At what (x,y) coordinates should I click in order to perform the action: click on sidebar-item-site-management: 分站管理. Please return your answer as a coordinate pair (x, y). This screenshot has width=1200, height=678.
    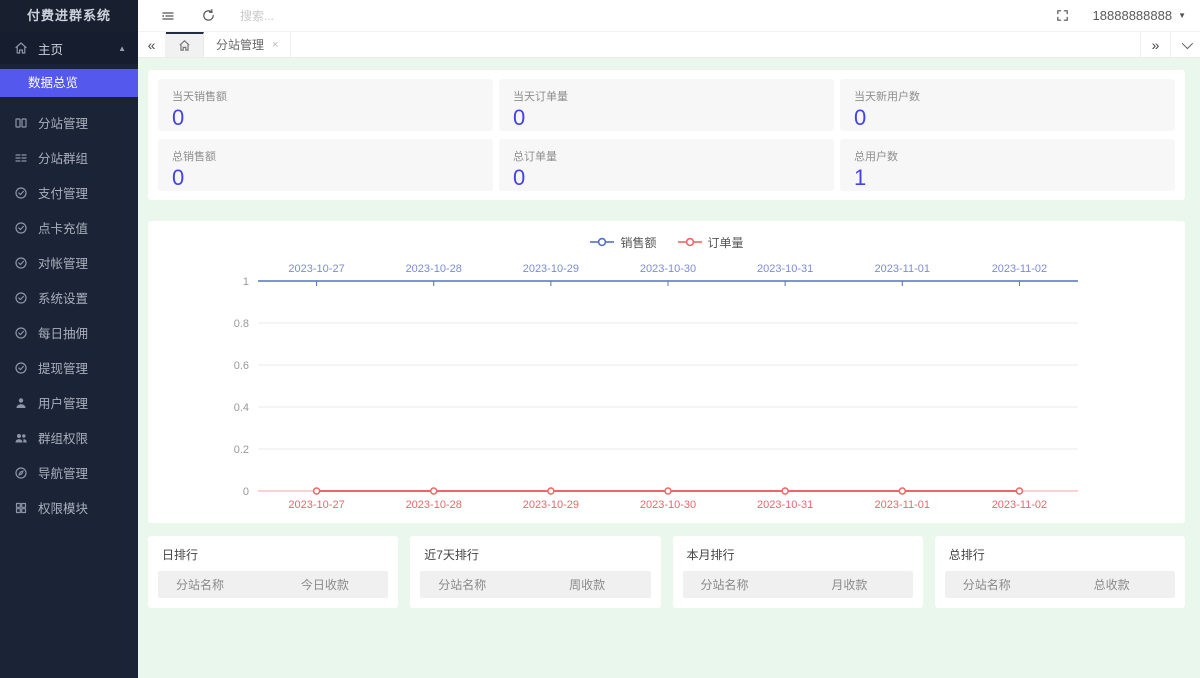
    Looking at the image, I should click on (69, 122).